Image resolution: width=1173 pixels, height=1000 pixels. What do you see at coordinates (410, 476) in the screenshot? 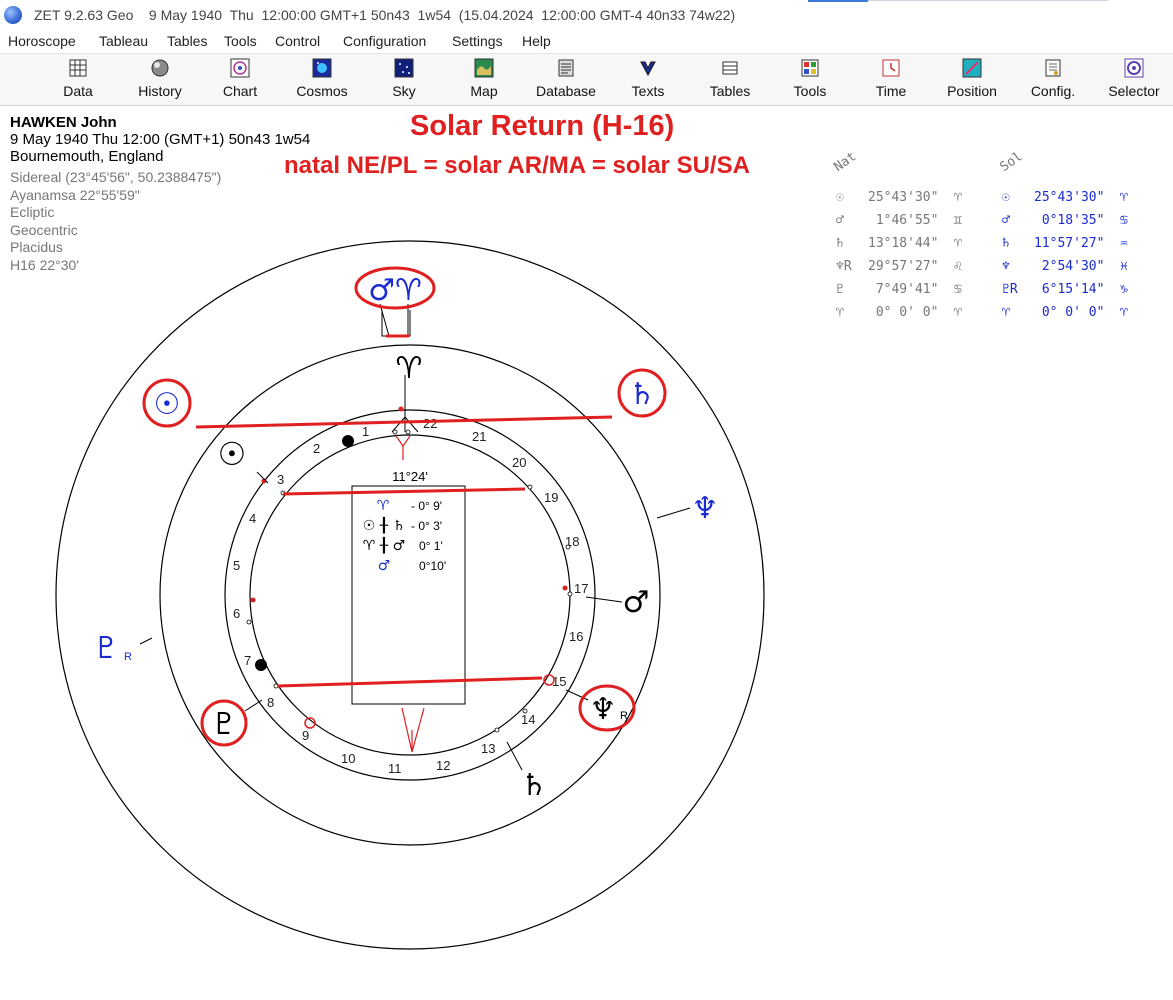
I see `mc-degree-label: 11°24'` at bounding box center [410, 476].